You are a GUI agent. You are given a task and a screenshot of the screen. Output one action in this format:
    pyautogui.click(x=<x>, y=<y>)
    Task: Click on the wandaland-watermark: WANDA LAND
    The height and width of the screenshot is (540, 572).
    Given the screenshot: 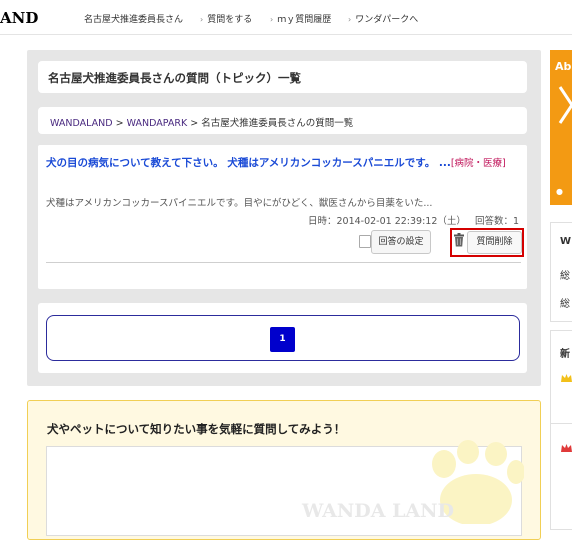 What is the action you would take?
    pyautogui.click(x=378, y=511)
    